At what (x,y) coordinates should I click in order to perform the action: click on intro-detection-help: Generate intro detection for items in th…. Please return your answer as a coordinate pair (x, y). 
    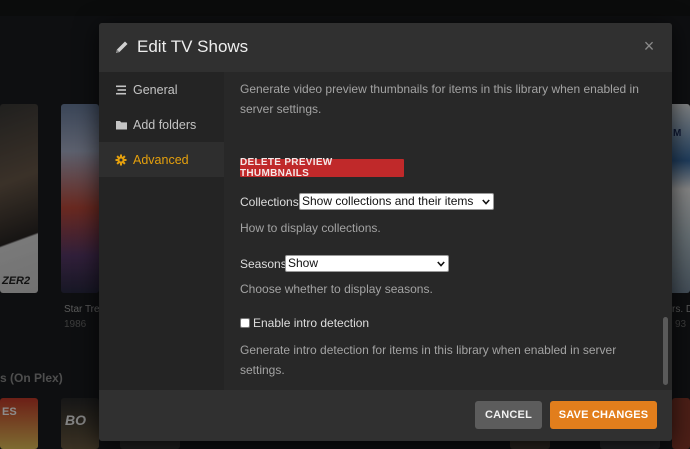
    Looking at the image, I should click on (428, 360).